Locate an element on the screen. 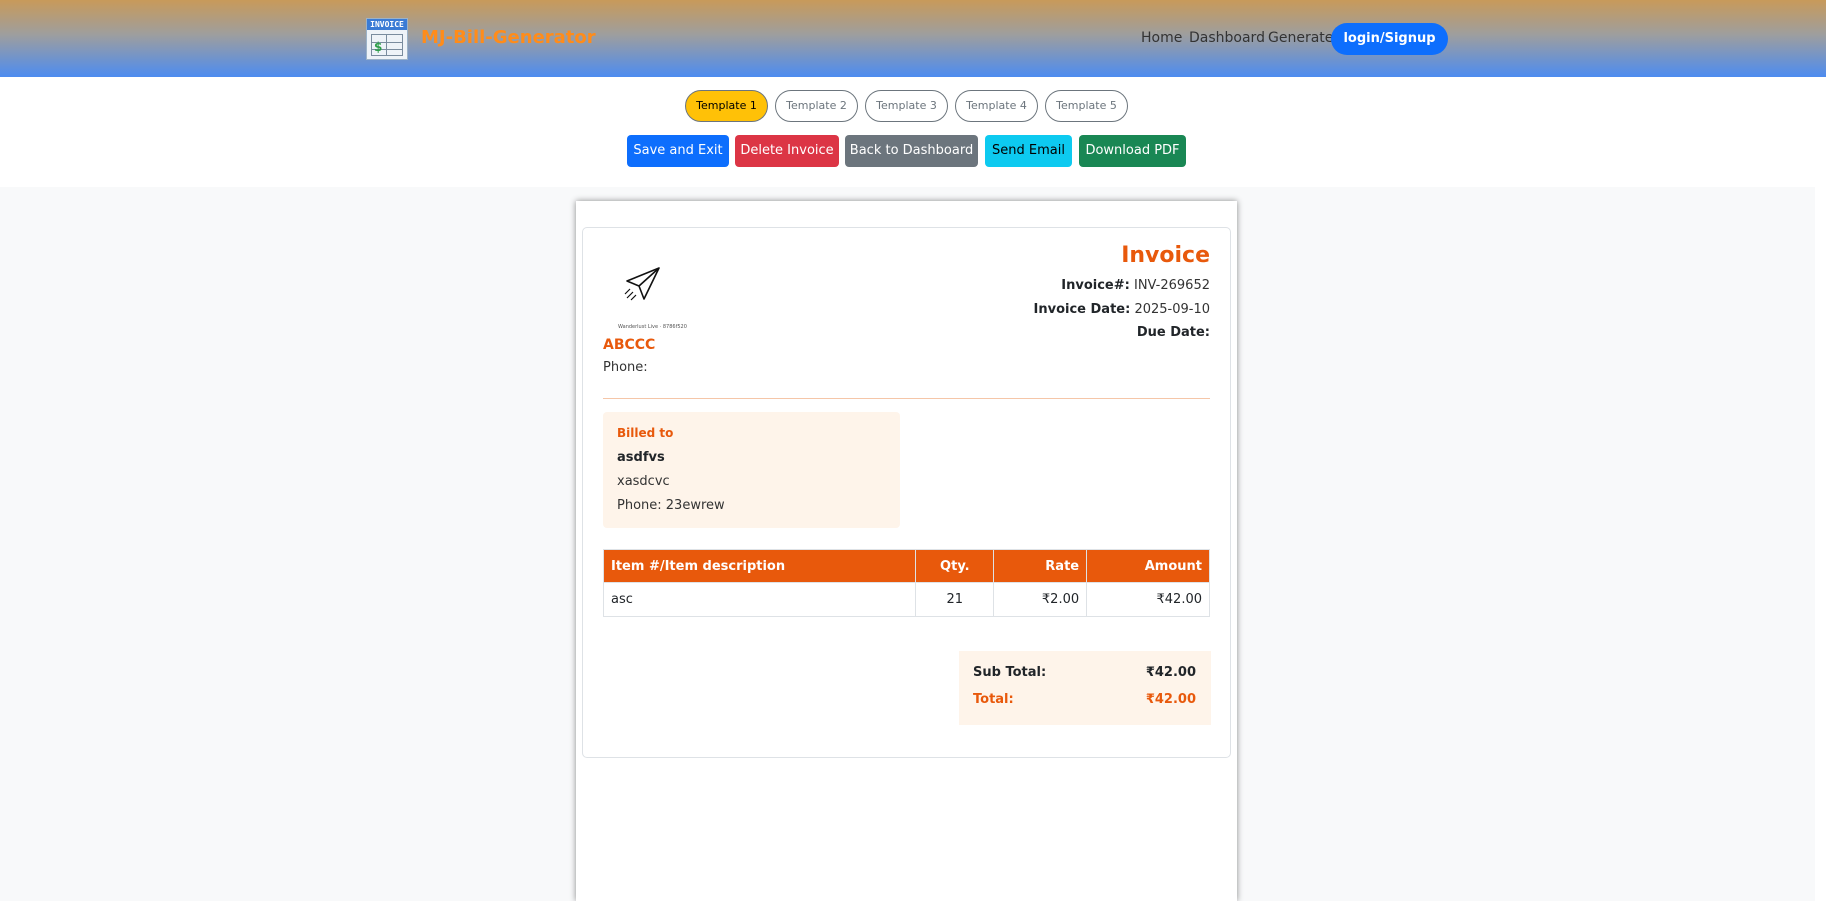  template-5-button: Template 5 is located at coordinates (1086, 106).